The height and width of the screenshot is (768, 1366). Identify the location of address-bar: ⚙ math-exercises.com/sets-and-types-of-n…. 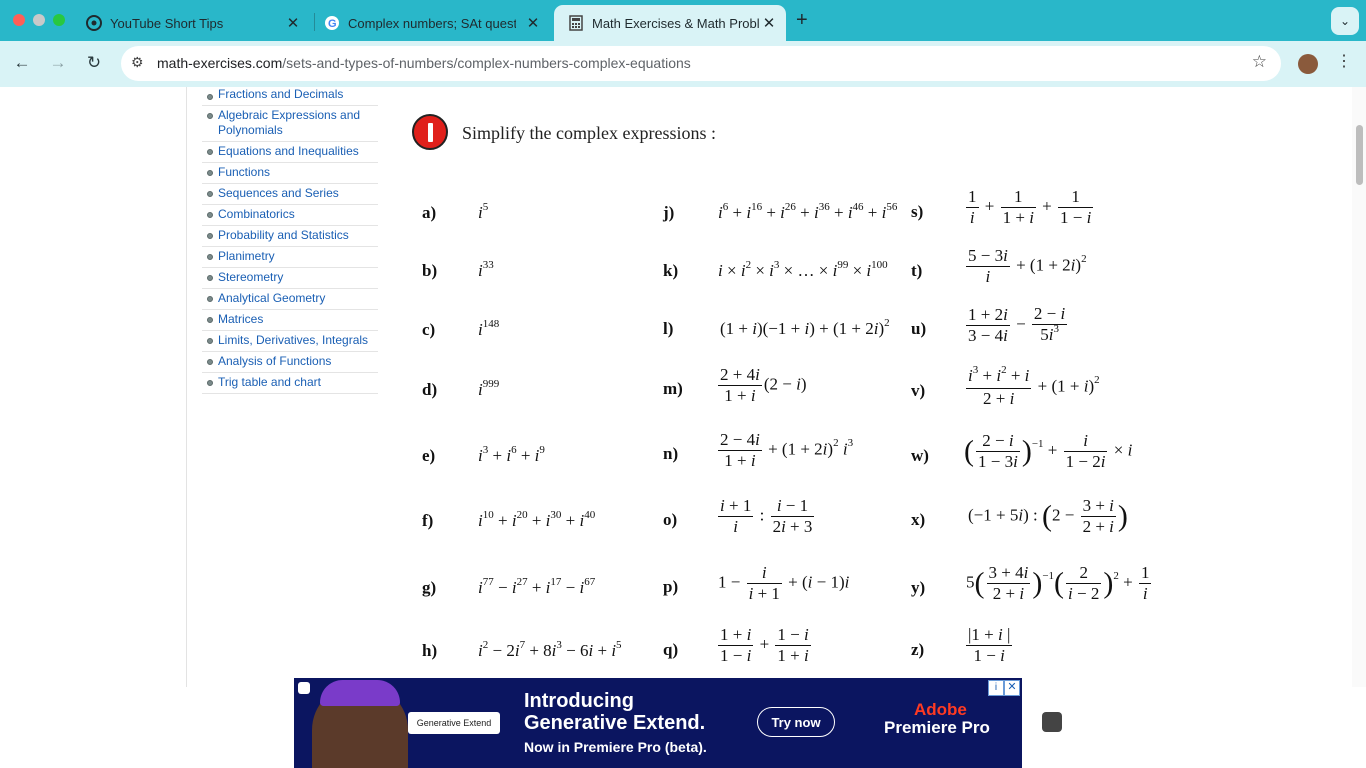
(701, 63).